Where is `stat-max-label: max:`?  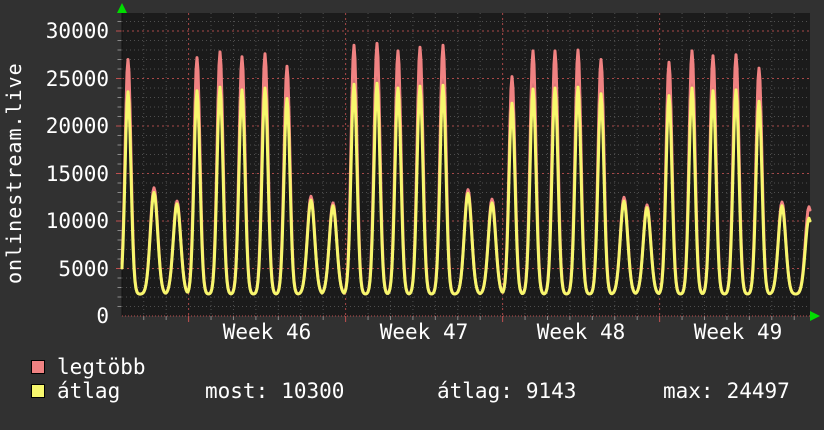
stat-max-label: max: is located at coordinates (688, 391).